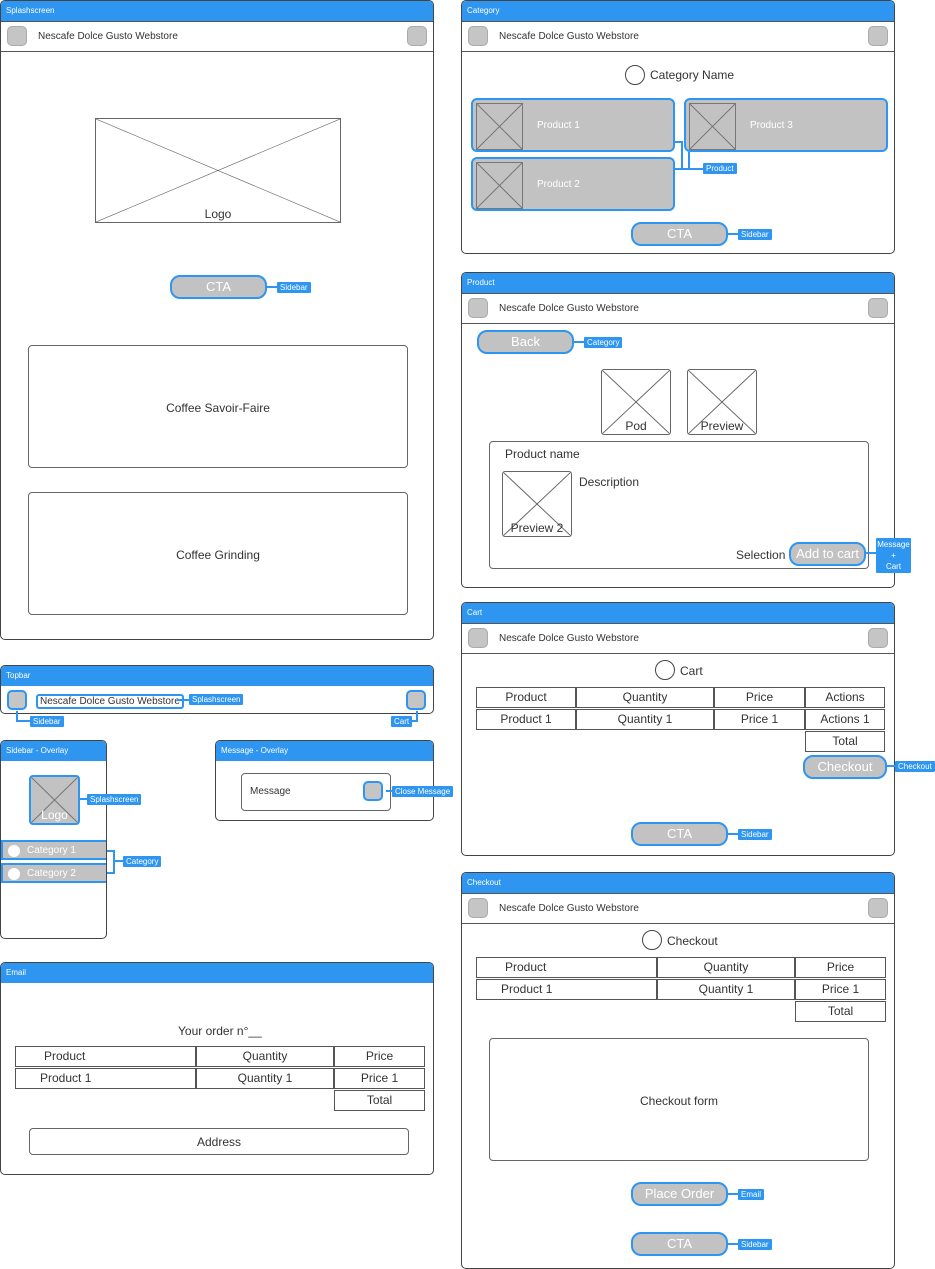  Describe the element at coordinates (722, 402) in the screenshot. I see `preview-image: Preview` at that location.